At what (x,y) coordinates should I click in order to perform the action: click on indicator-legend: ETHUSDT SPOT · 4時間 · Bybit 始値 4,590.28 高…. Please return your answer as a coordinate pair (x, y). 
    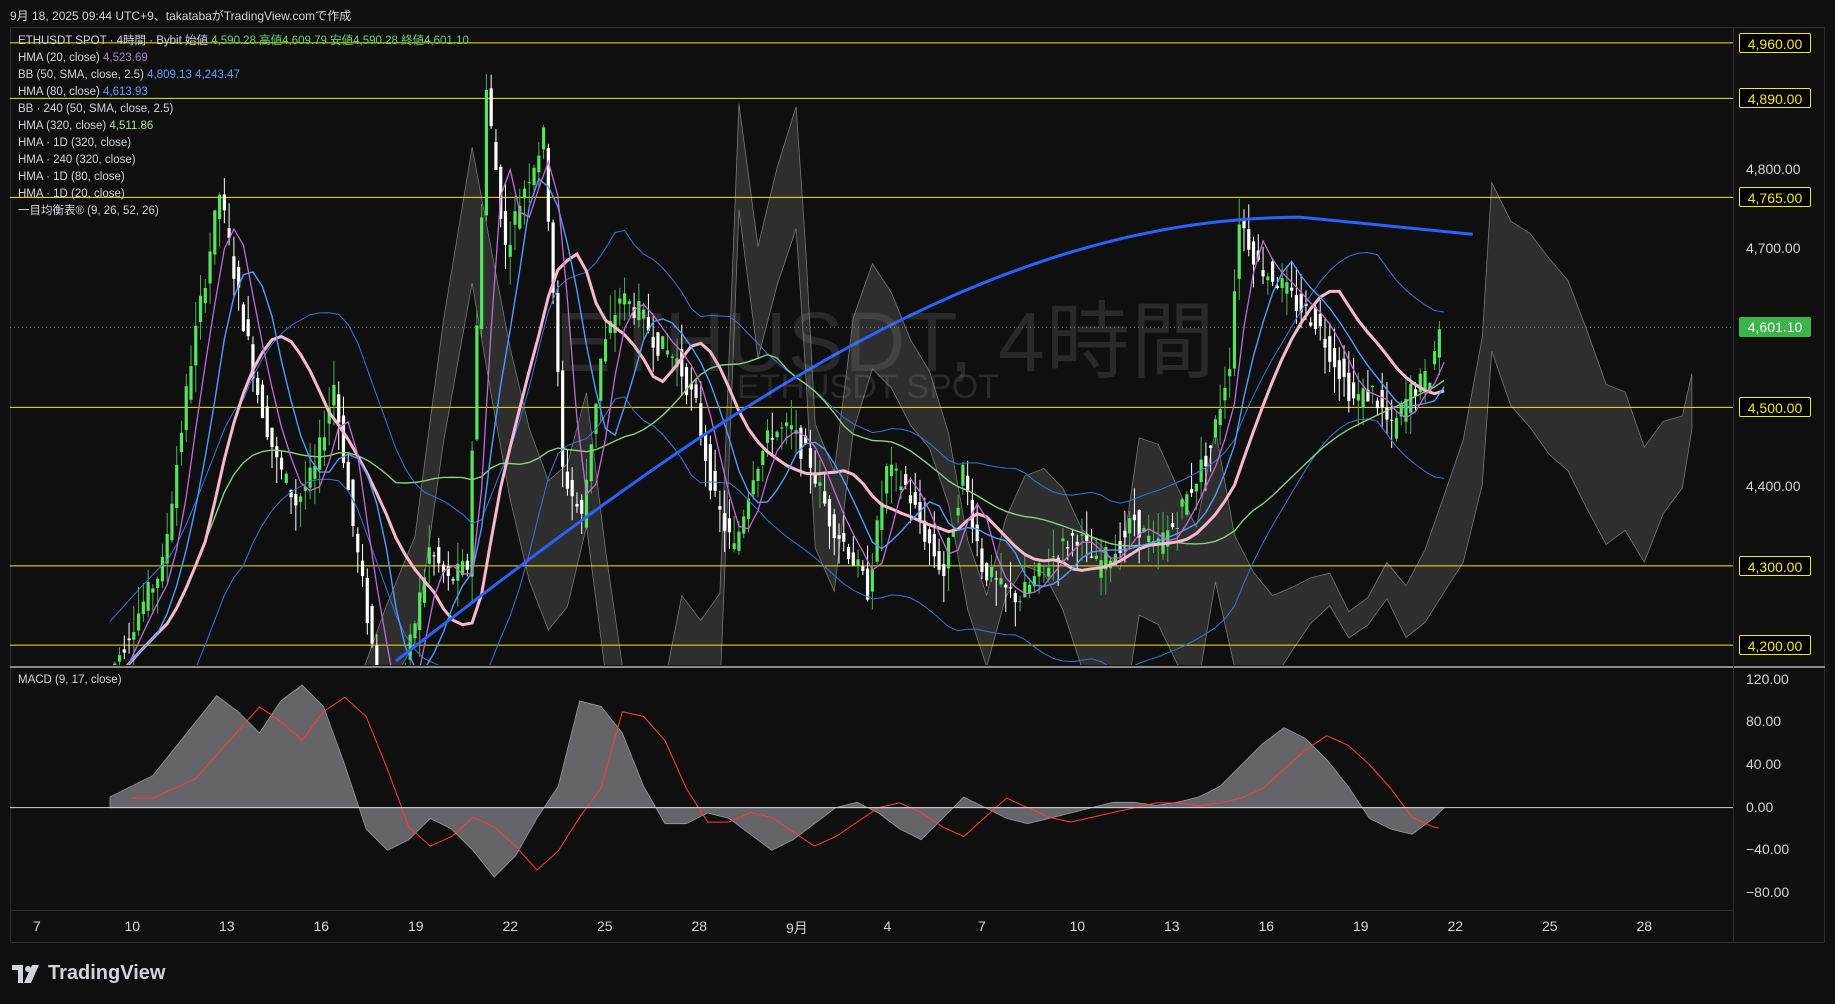
    Looking at the image, I should click on (243, 126).